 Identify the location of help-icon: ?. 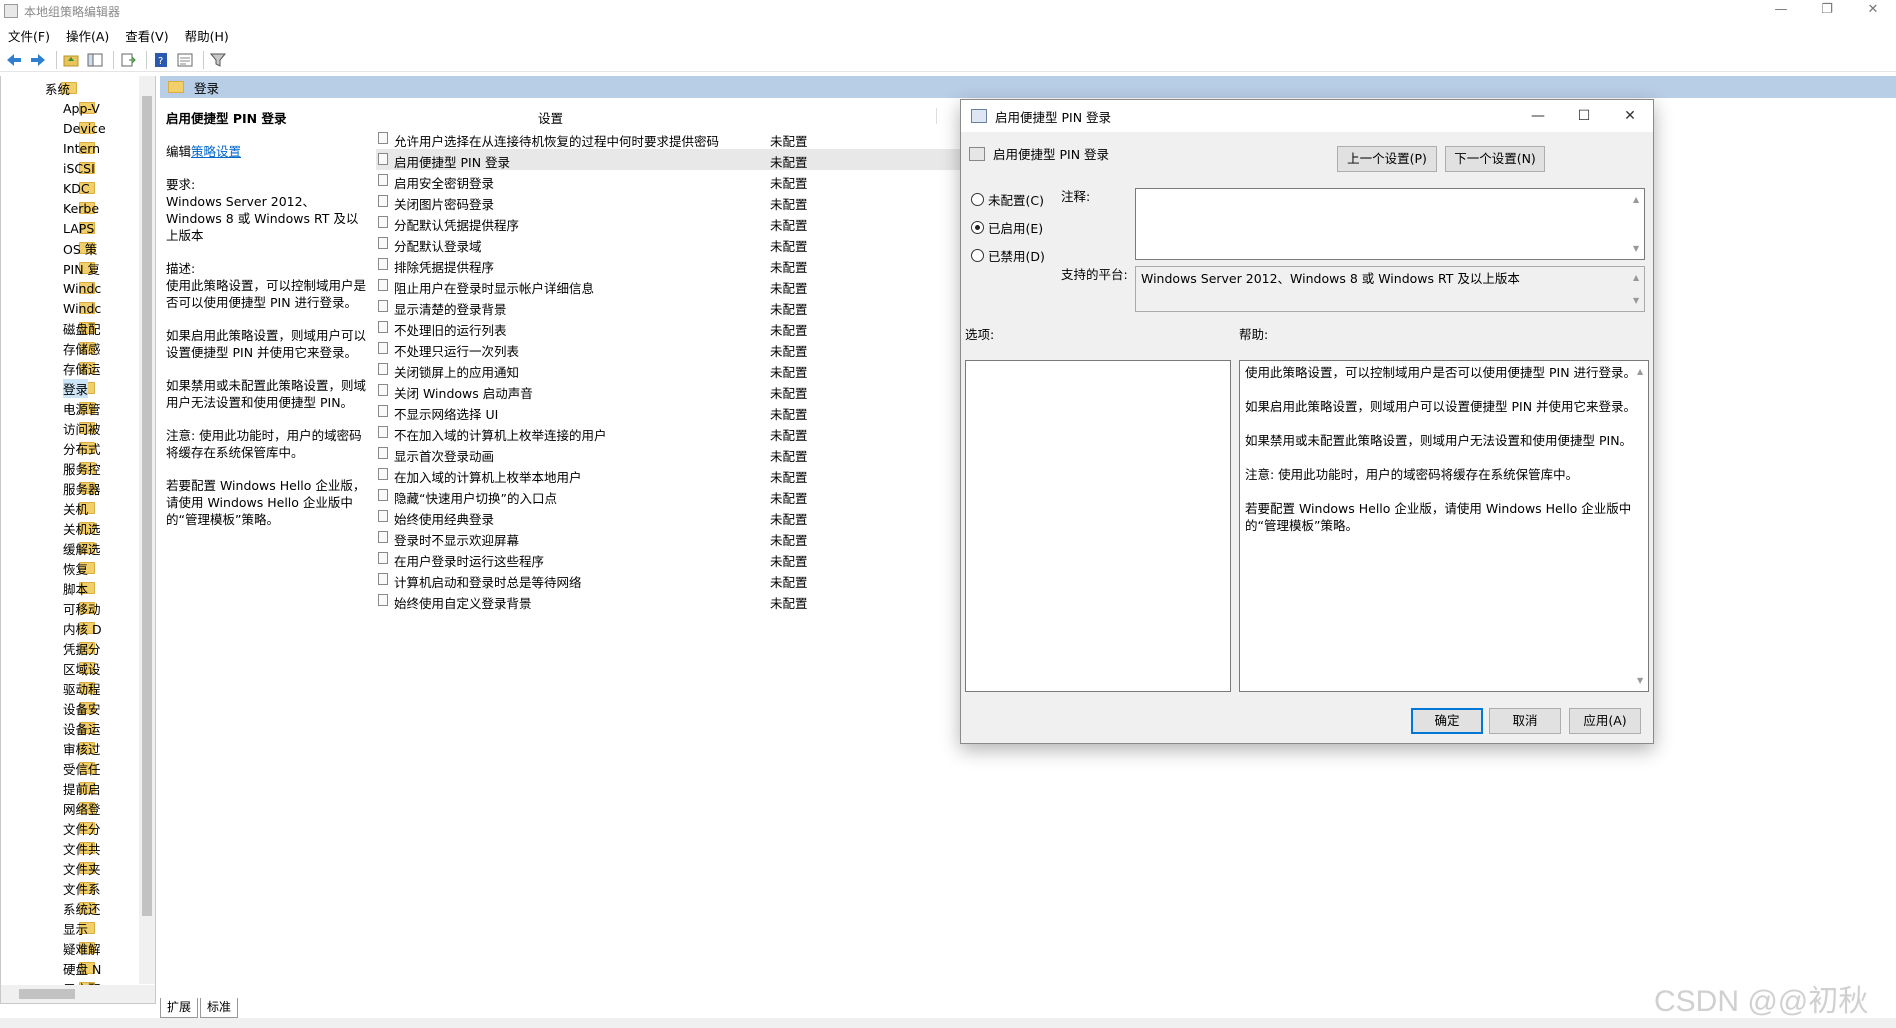
(161, 60).